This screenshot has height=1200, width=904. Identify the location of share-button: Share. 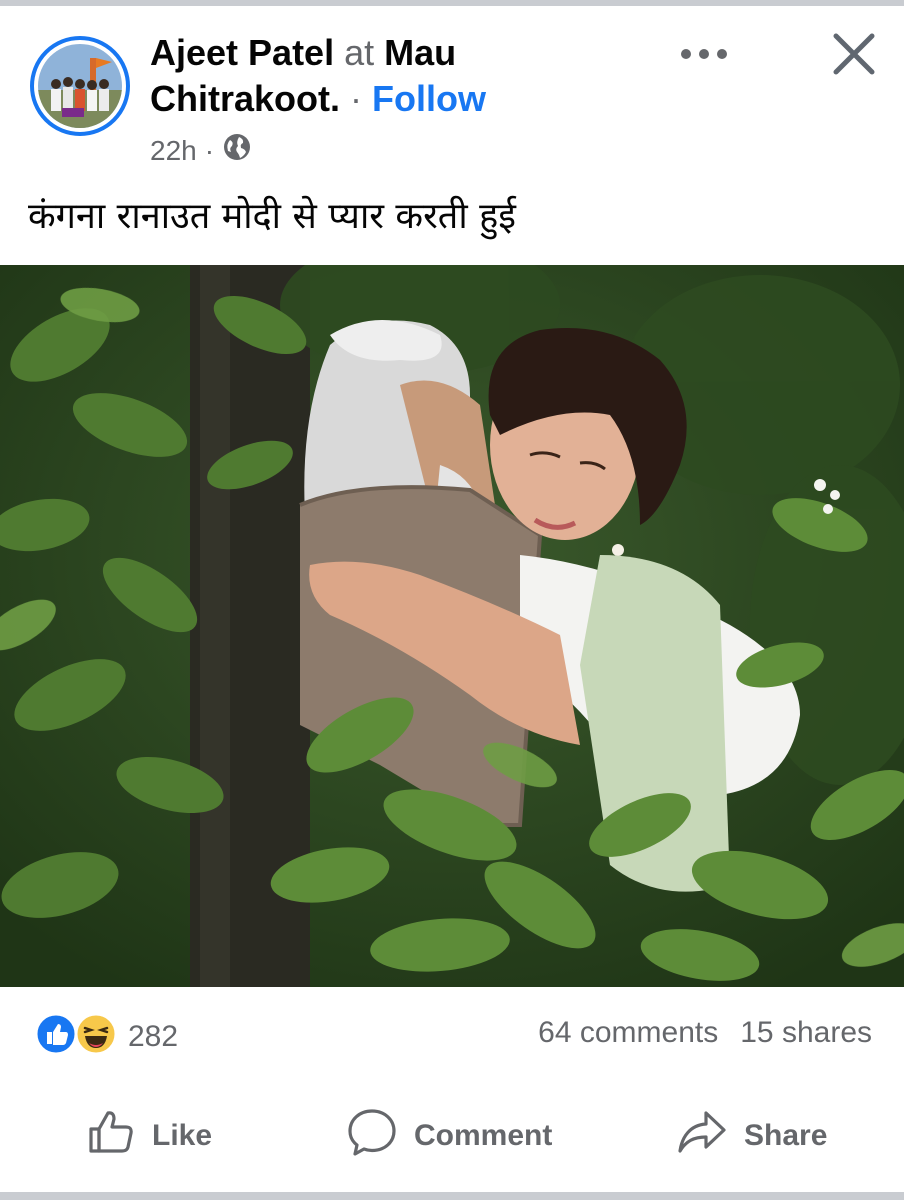
(751, 1136).